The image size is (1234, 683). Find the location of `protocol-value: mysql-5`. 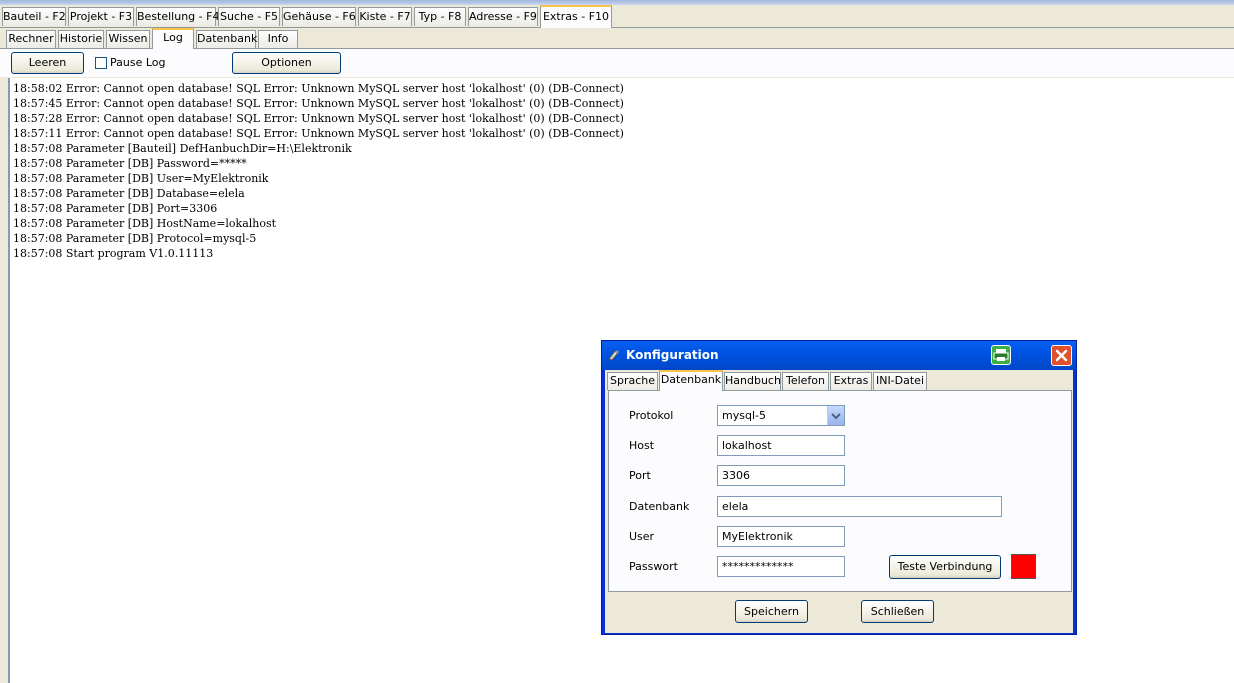

protocol-value: mysql-5 is located at coordinates (744, 415).